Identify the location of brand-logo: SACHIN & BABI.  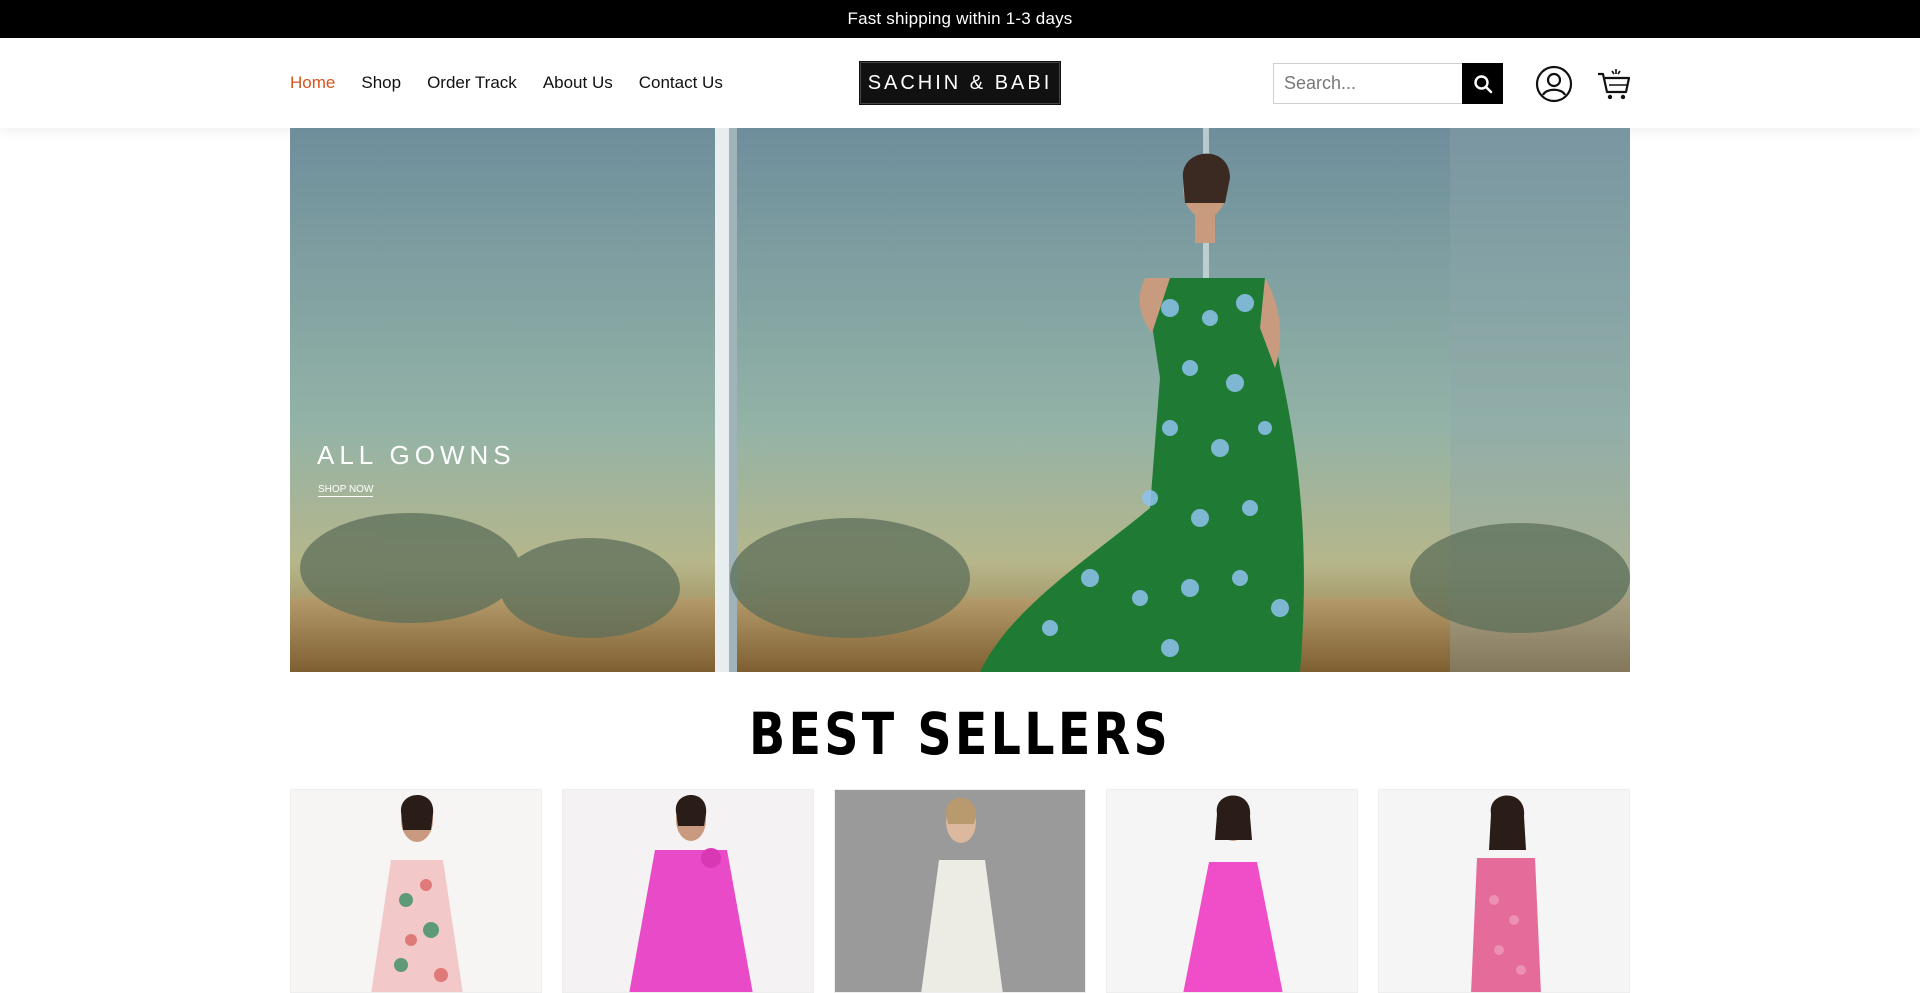
(960, 83).